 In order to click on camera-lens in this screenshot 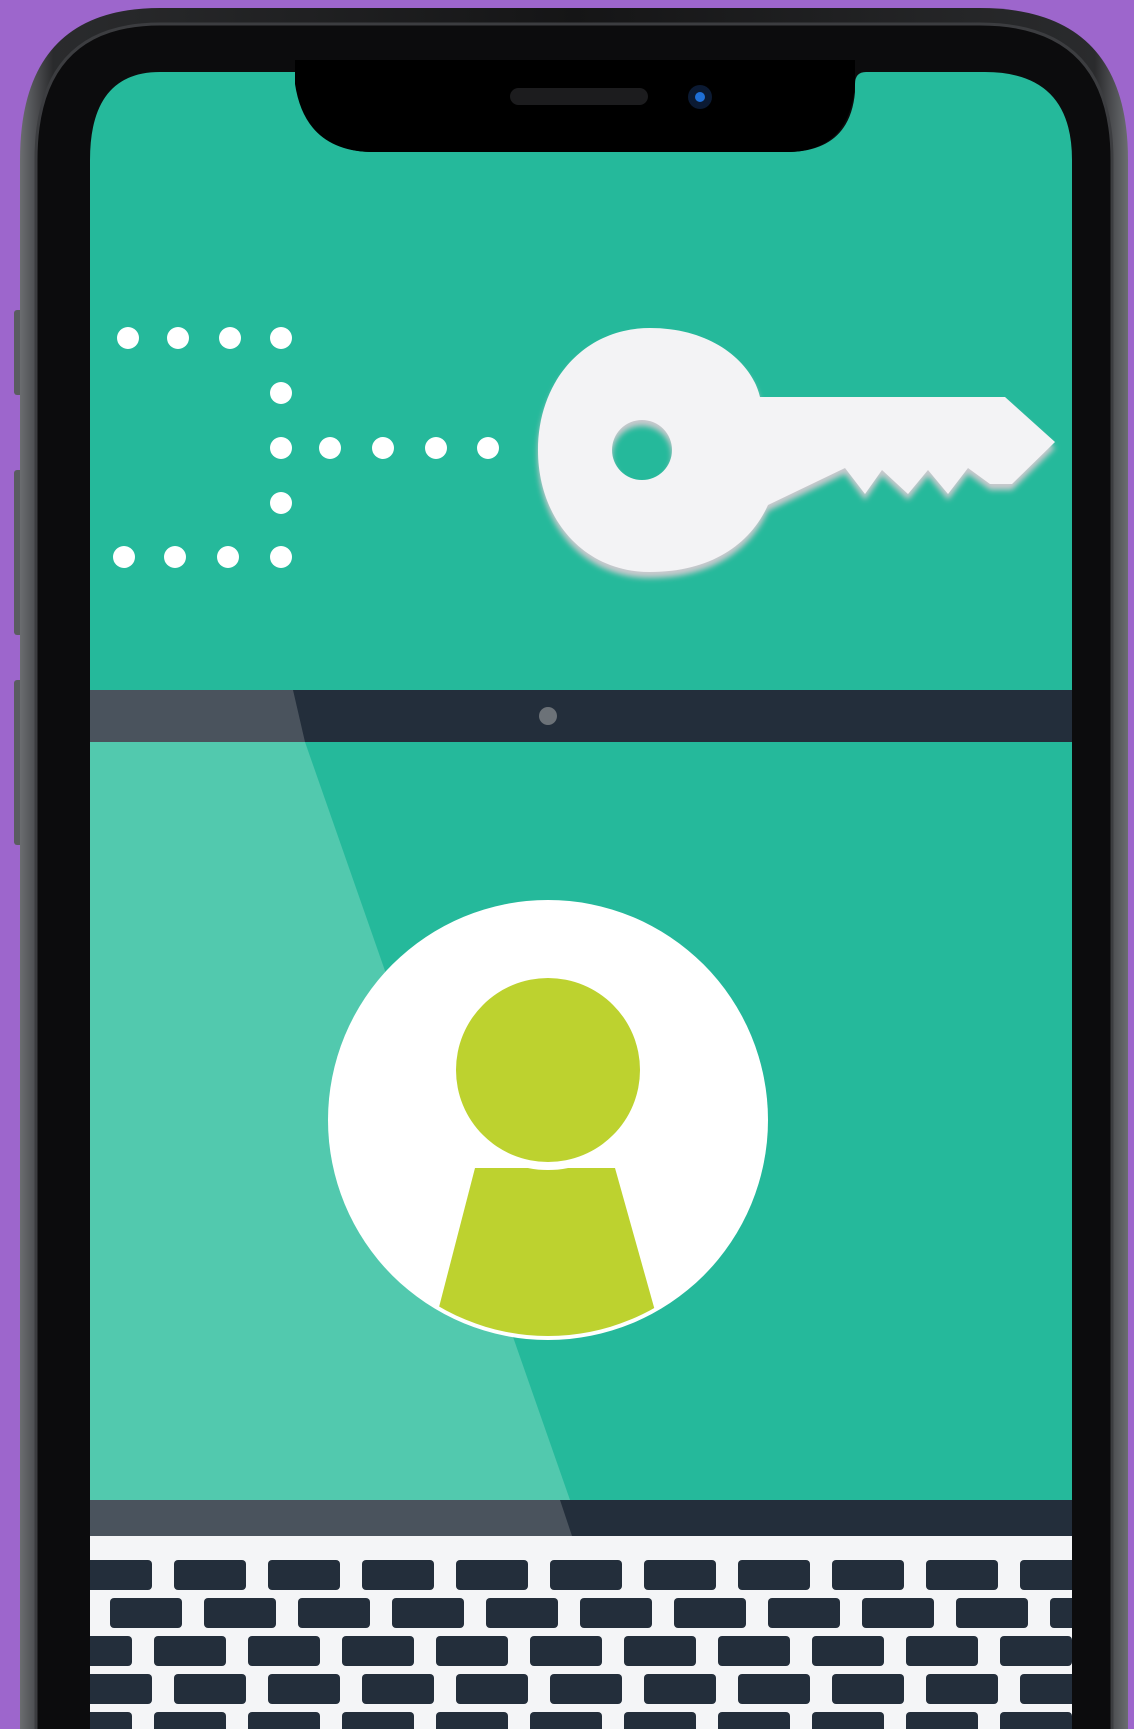, I will do `click(700, 97)`.